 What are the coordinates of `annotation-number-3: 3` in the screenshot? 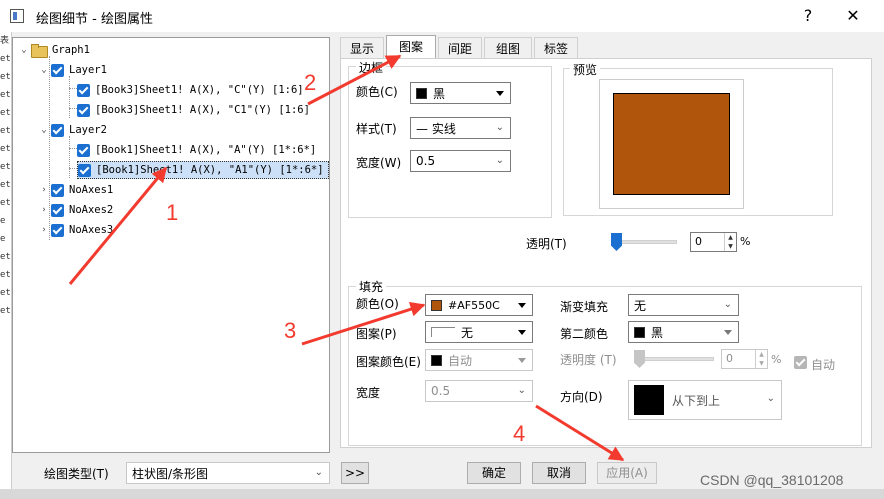 It's located at (290, 330).